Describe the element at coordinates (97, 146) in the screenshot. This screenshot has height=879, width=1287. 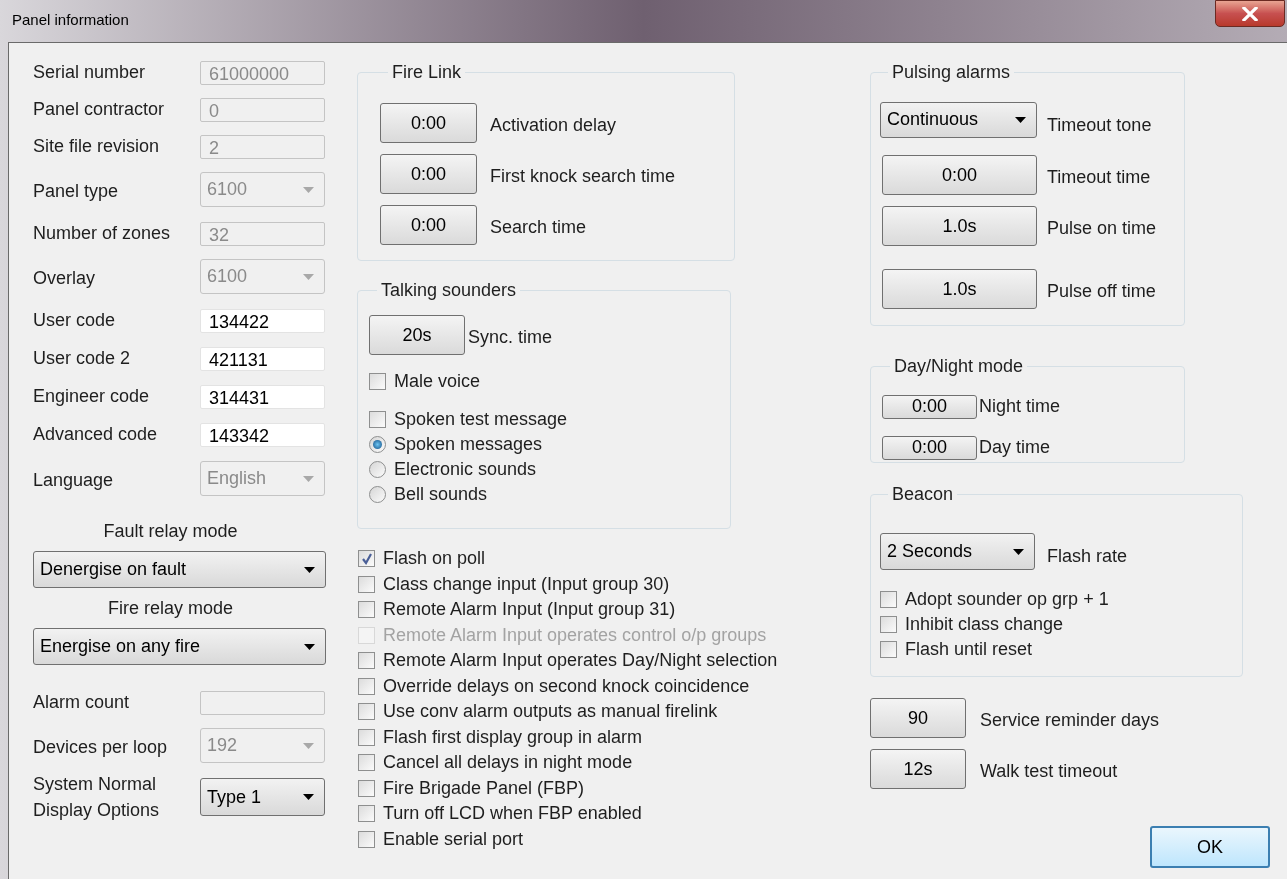
I see `field-label: Site file revision` at that location.